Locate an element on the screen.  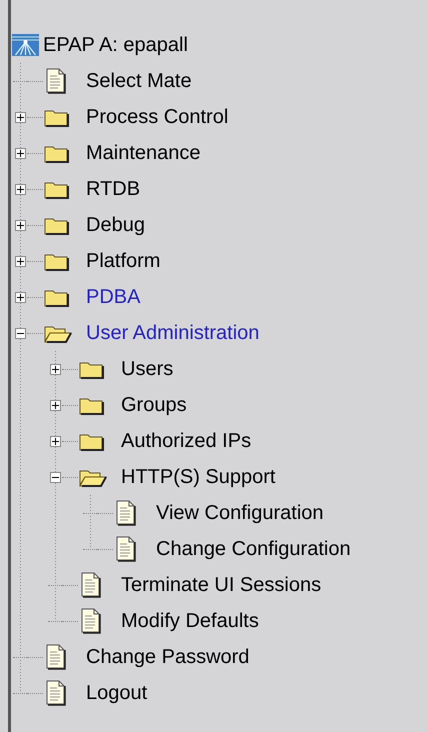
tree-item-label: Authorized IPs is located at coordinates (186, 441).